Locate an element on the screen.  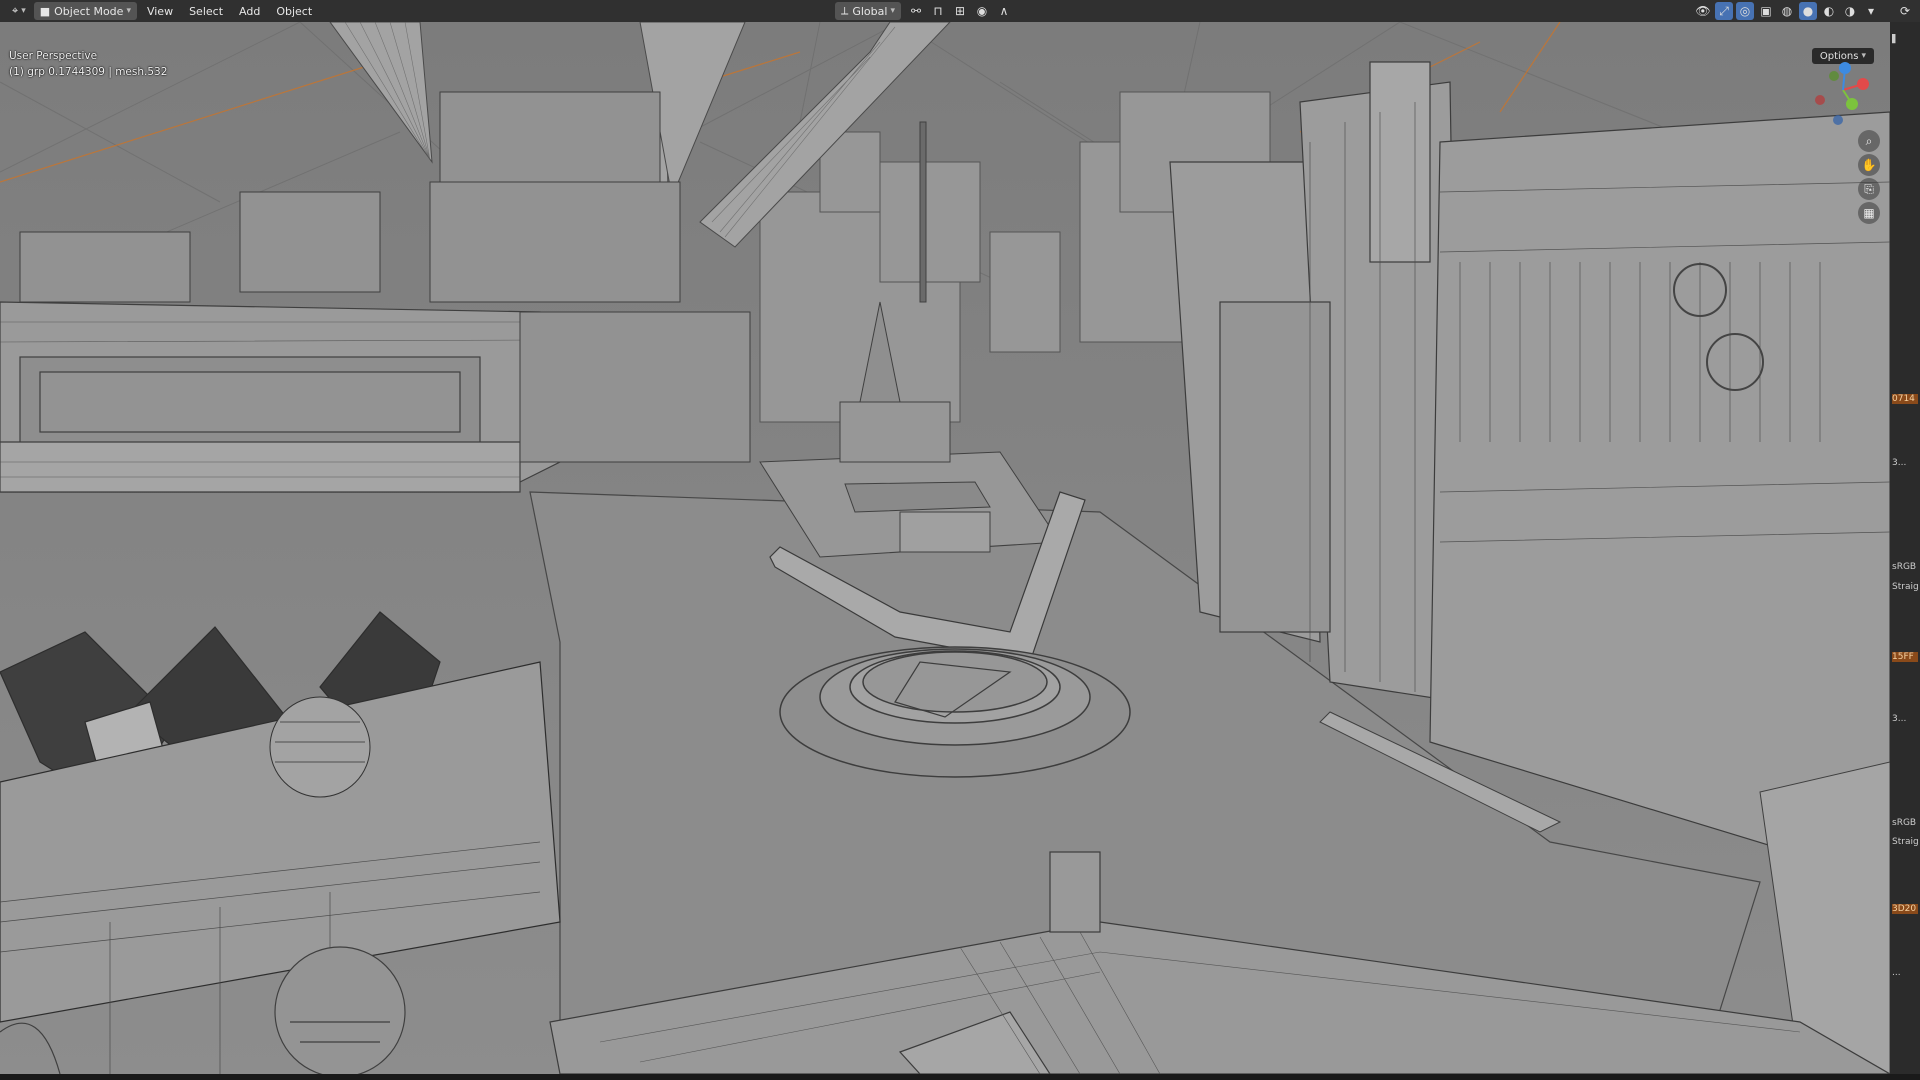
mode-label: Object Mode is located at coordinates (89, 11).